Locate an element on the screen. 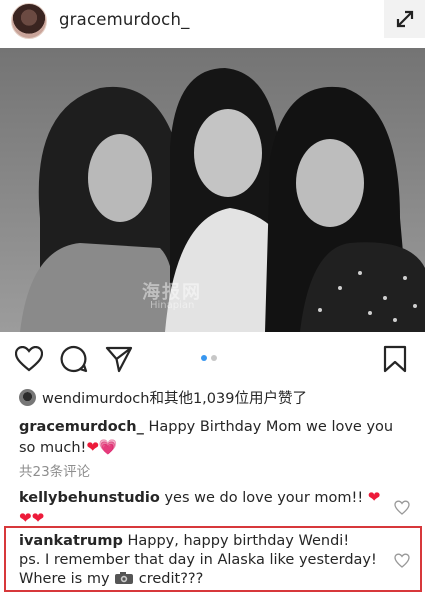  carousel-dot is located at coordinates (214, 358).